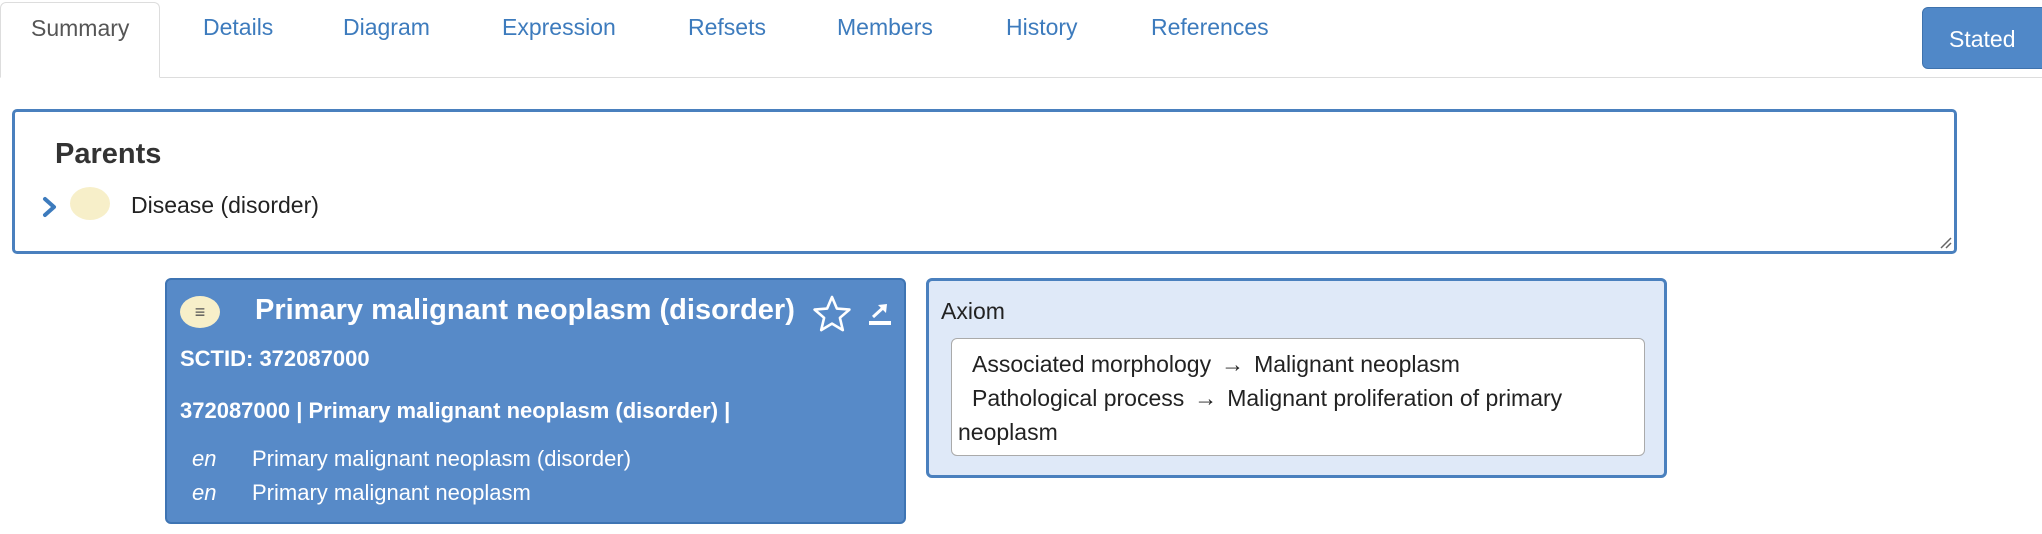  What do you see at coordinates (391, 492) in the screenshot?
I see `description-term: Primary malignant neoplasm` at bounding box center [391, 492].